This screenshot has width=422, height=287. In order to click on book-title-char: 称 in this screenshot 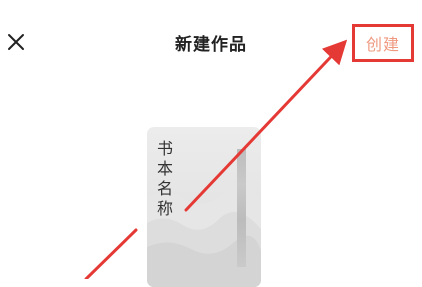, I will do `click(165, 208)`.